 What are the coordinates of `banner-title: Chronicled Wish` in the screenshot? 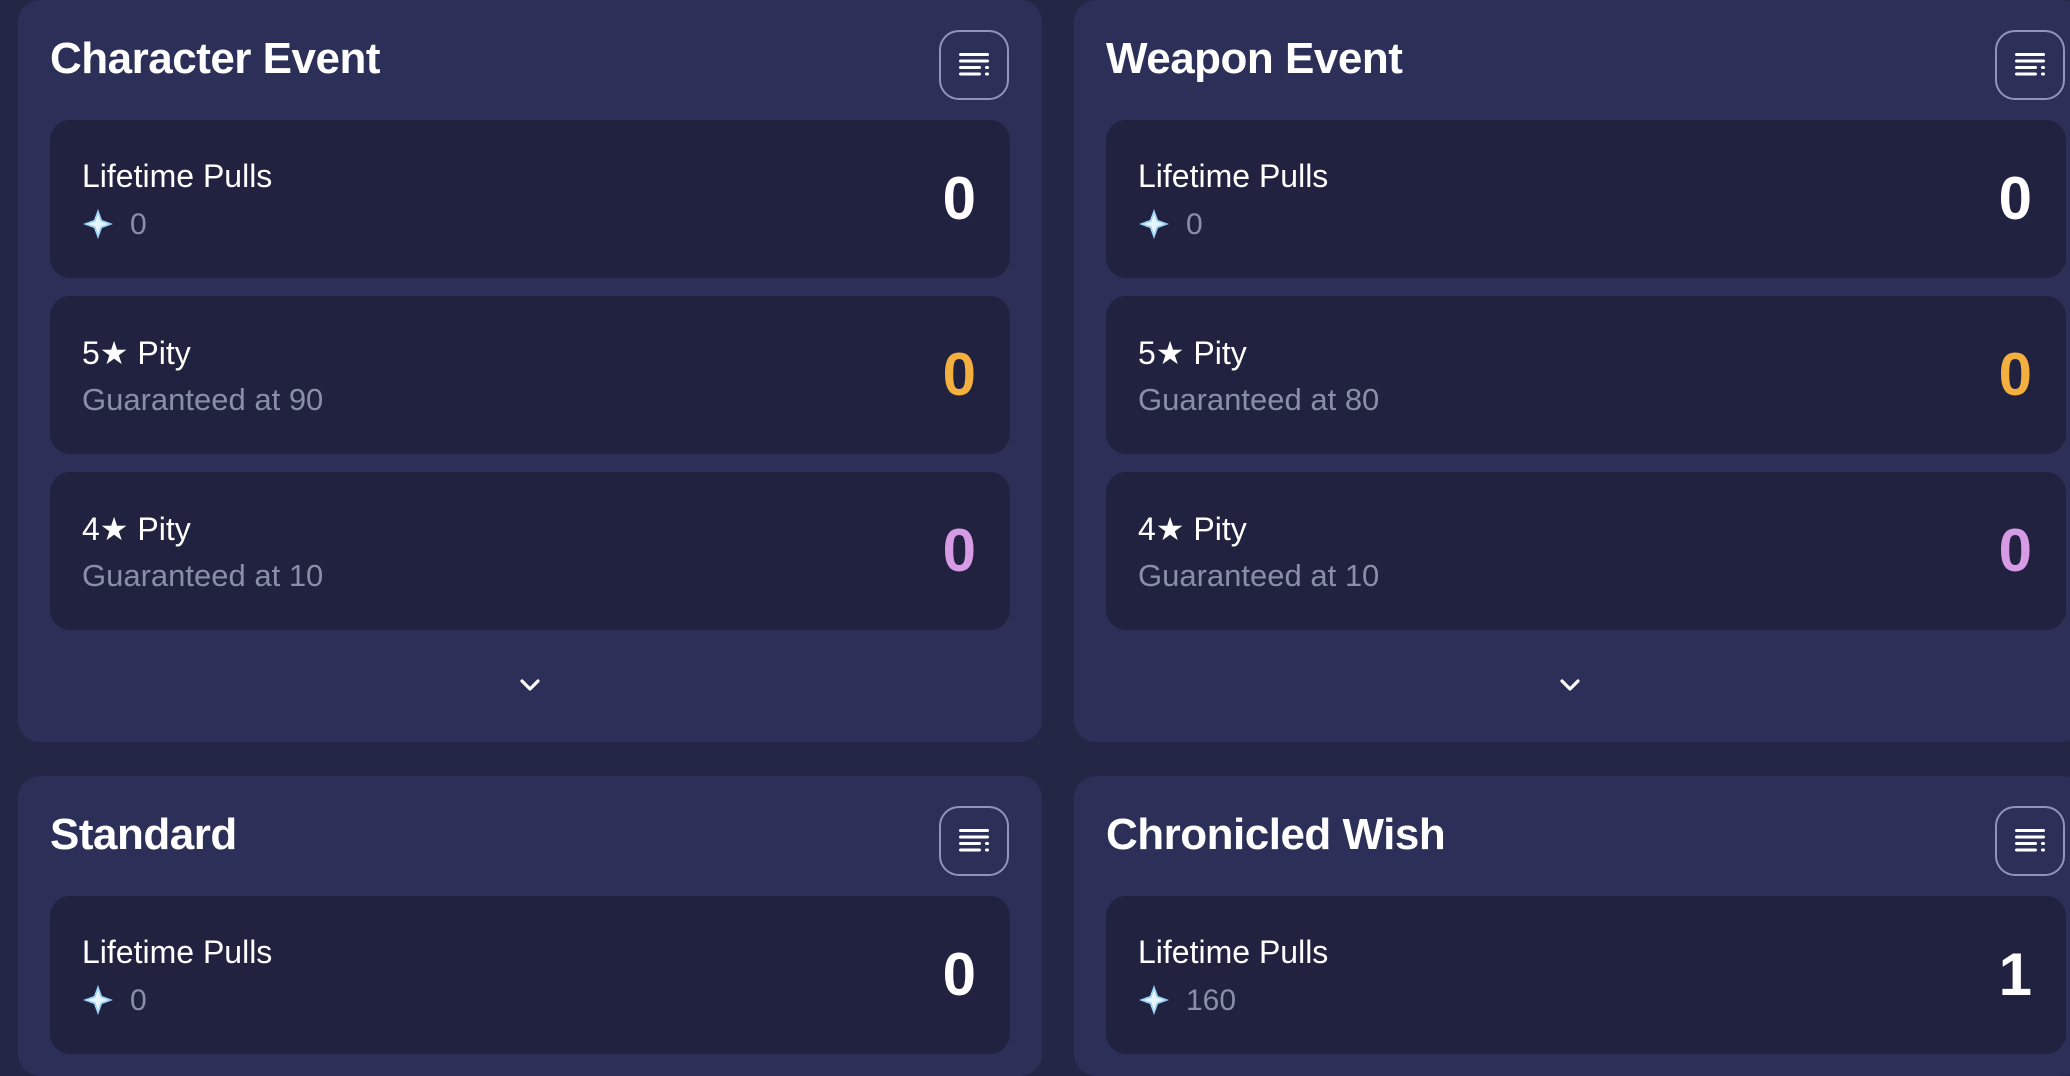 It's located at (1276, 834).